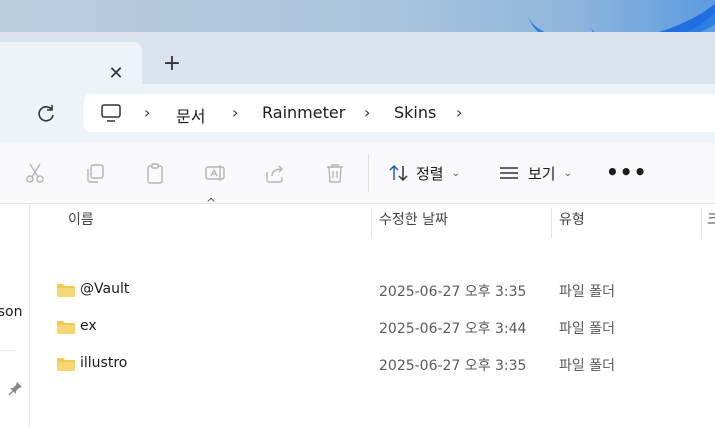  Describe the element at coordinates (710, 220) in the screenshot. I see `column-header-size: 크` at that location.